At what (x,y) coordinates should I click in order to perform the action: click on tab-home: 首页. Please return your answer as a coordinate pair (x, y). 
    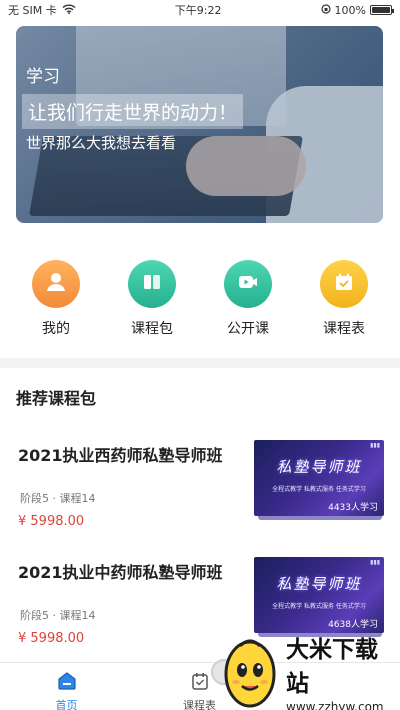
    Looking at the image, I should click on (66, 686).